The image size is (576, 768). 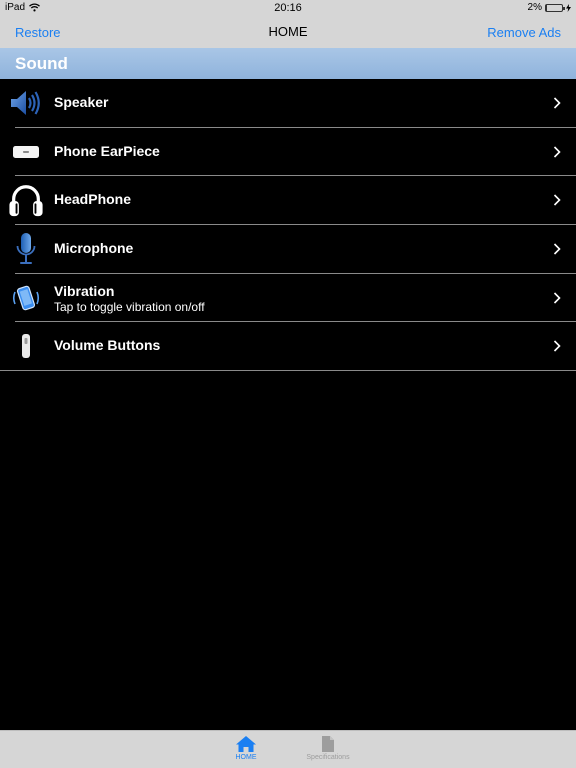 What do you see at coordinates (288, 371) in the screenshot?
I see `row-divider` at bounding box center [288, 371].